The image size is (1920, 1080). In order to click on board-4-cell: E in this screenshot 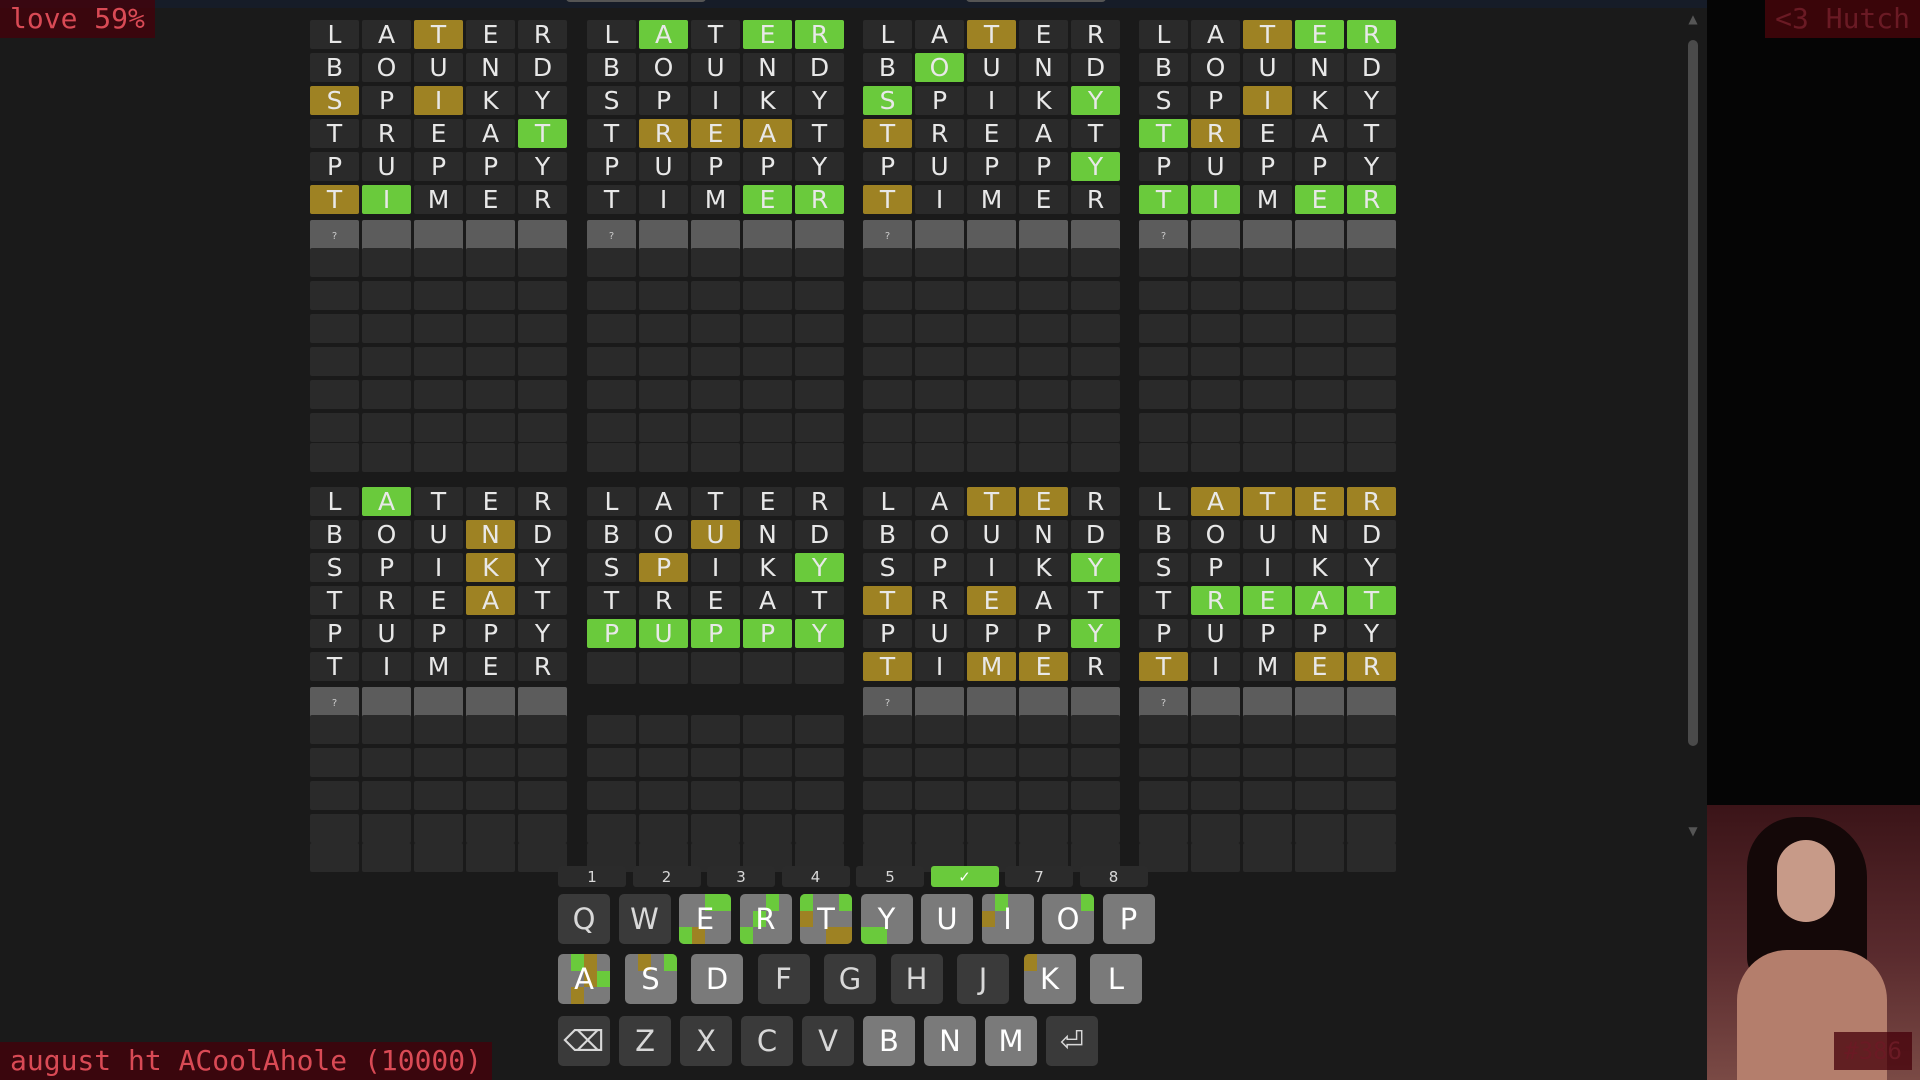, I will do `click(1319, 34)`.